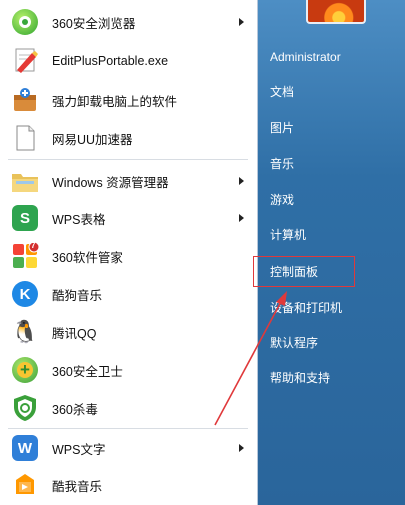 Image resolution: width=405 pixels, height=505 pixels. I want to click on qq-glyph: 🐧, so click(25, 331).